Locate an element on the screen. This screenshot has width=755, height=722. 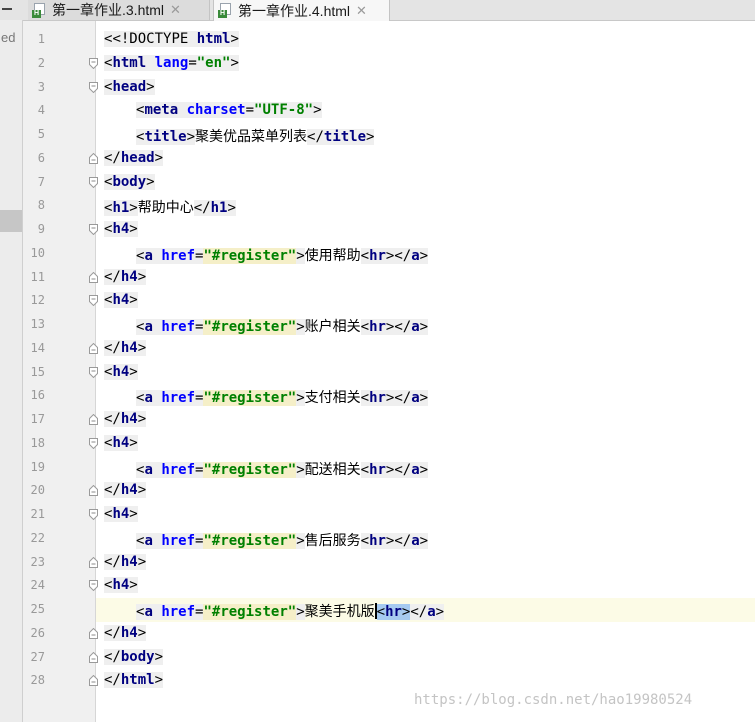
code-text: <a href="#register">售后服务<hr></a> is located at coordinates (282, 540).